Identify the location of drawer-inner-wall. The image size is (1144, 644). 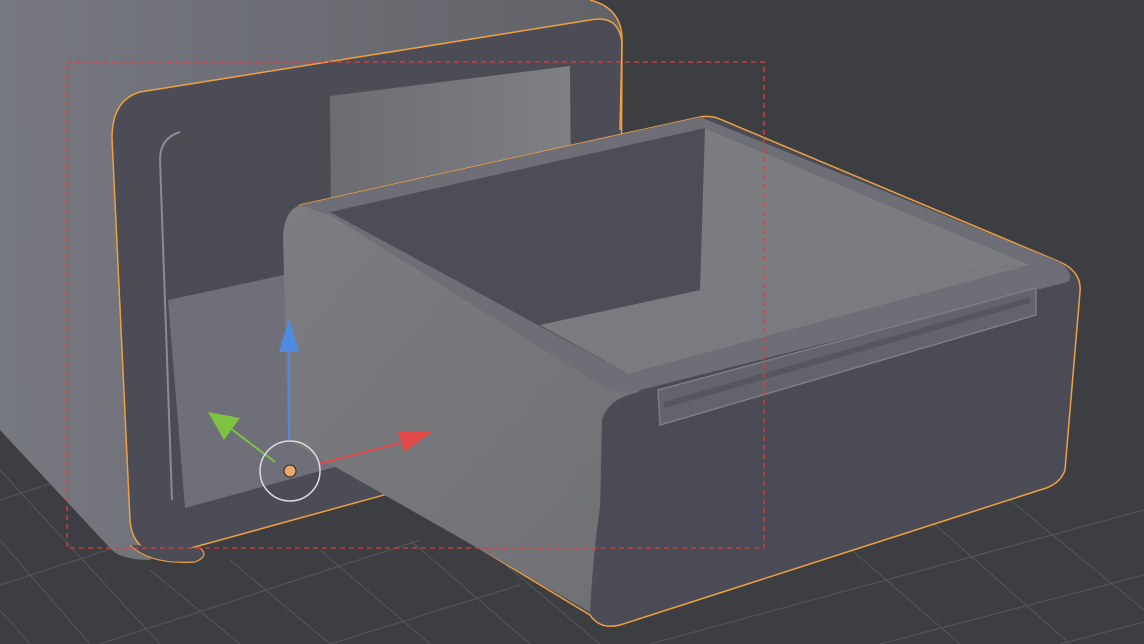
(865, 209).